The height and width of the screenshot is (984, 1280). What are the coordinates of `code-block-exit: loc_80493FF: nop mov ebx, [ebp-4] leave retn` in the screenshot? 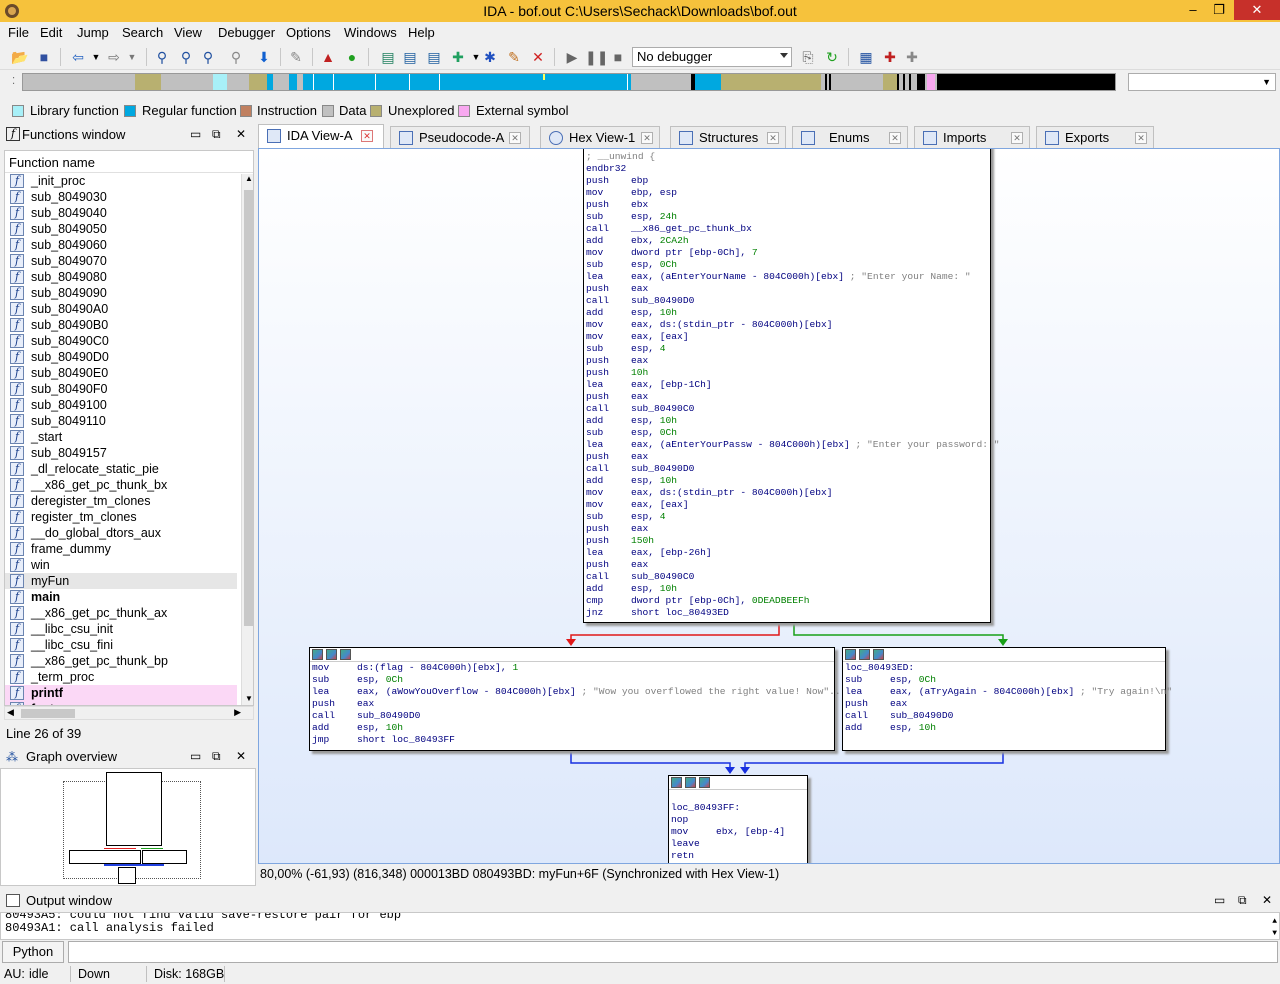 It's located at (738, 819).